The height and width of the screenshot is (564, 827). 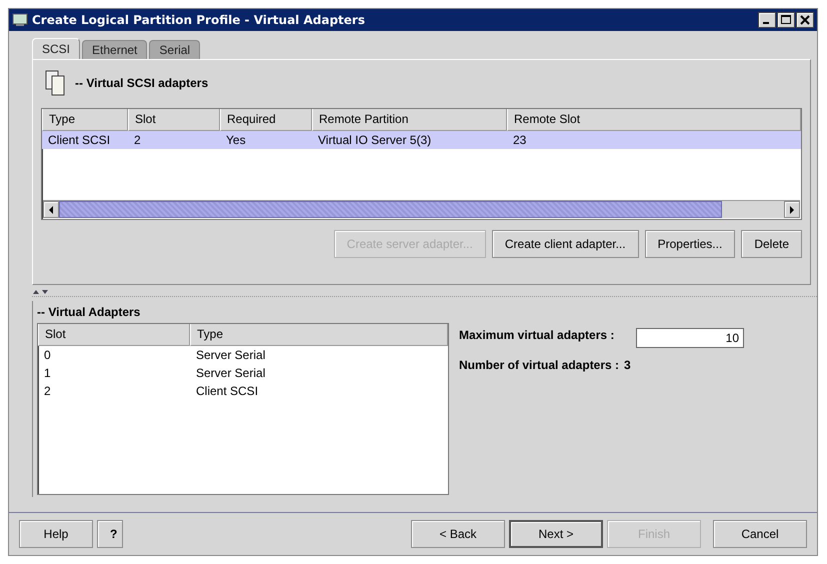 I want to click on window-icon, so click(x=20, y=20).